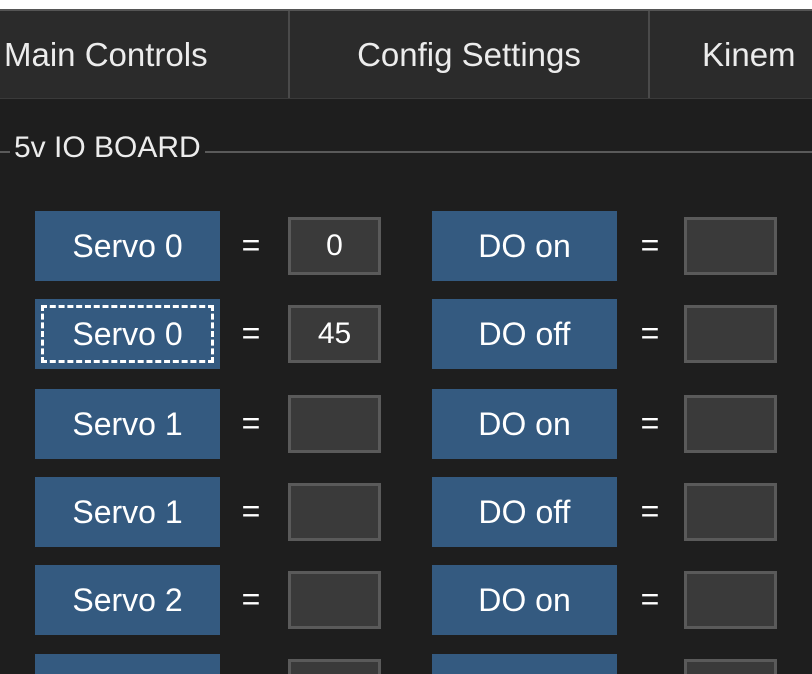 Image resolution: width=812 pixels, height=674 pixels. I want to click on tab-bar: Main Controls Config Settings Kinem, so click(406, 54).